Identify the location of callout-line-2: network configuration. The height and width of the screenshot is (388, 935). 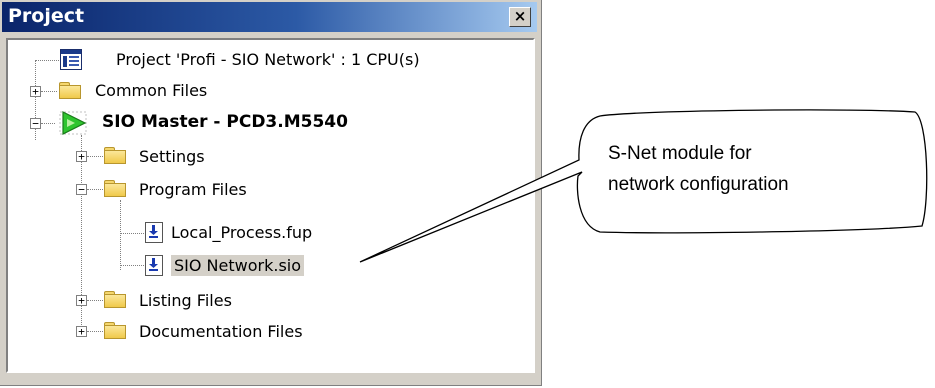
(698, 184).